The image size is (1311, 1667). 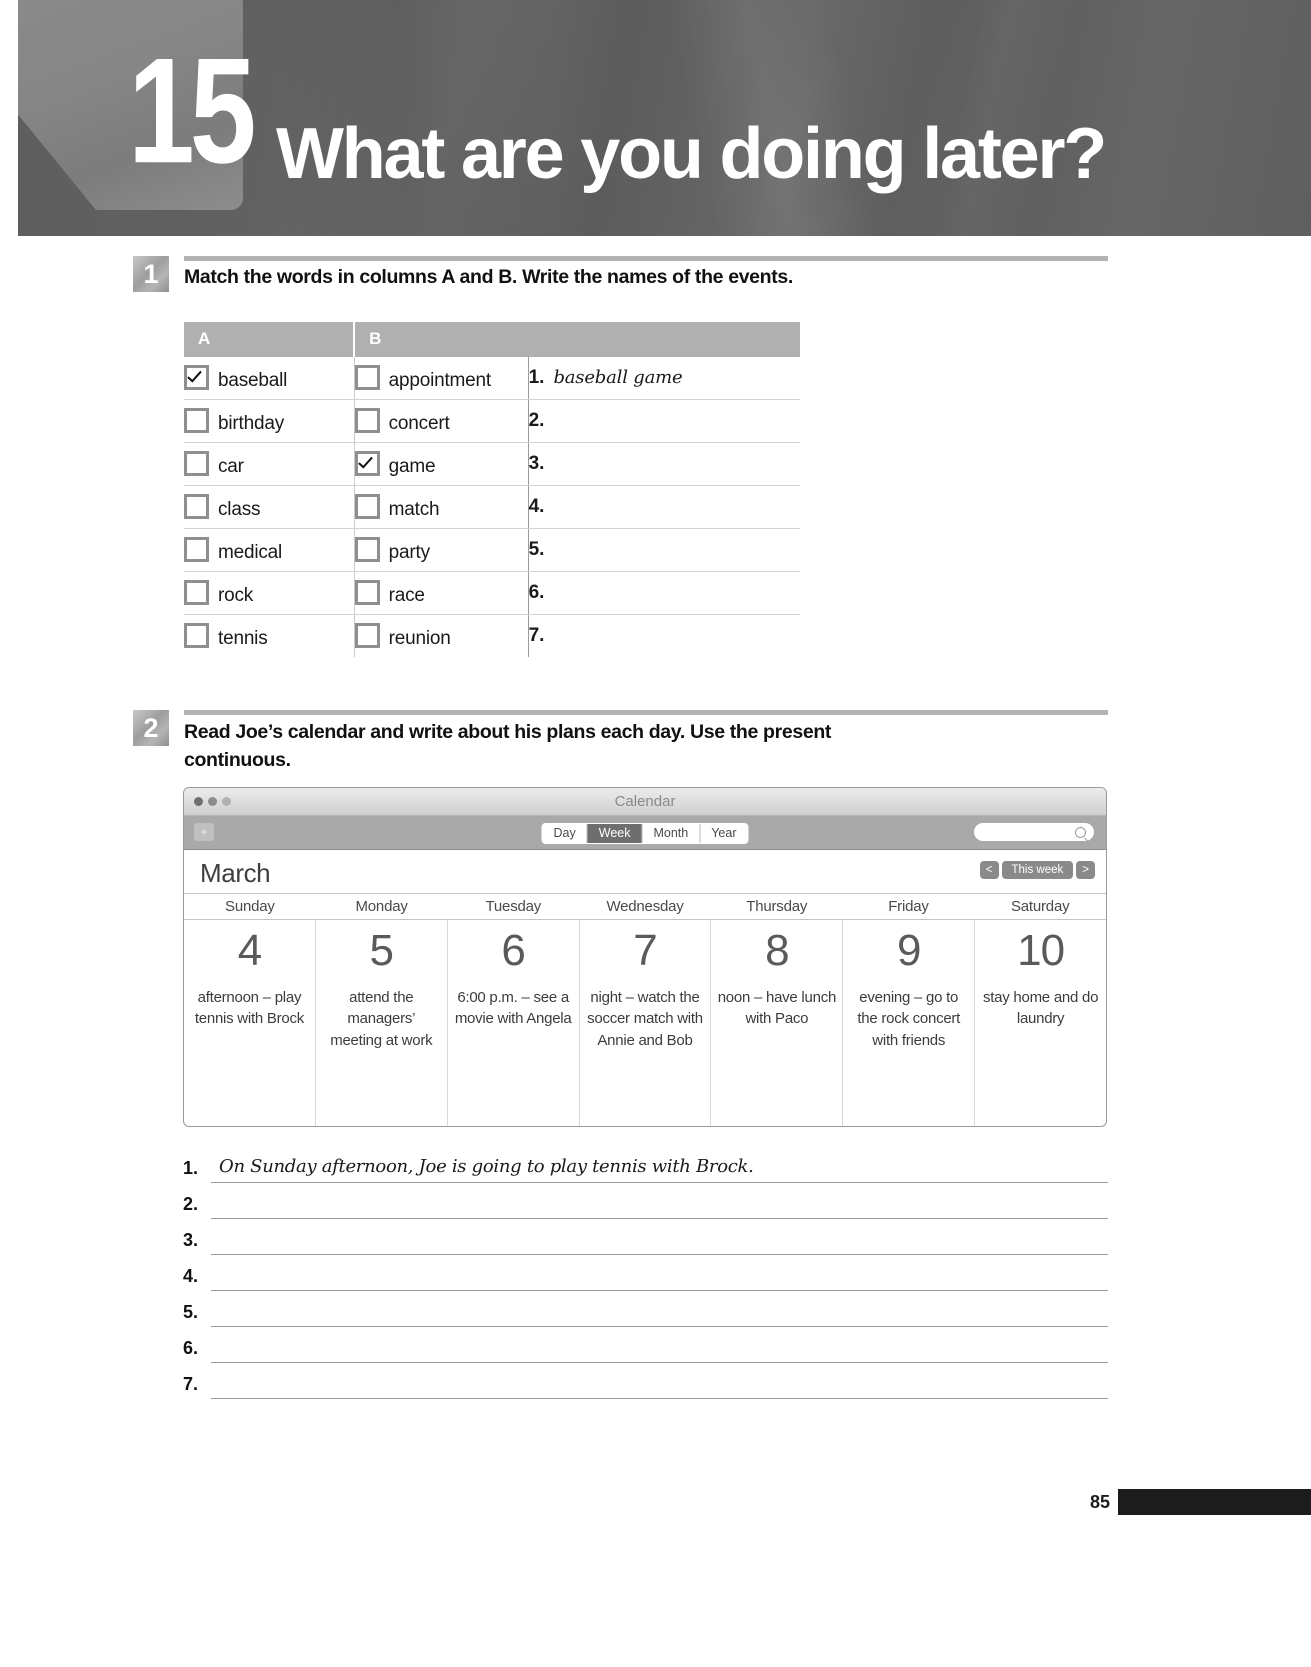 I want to click on minimize-icon, so click(x=212, y=801).